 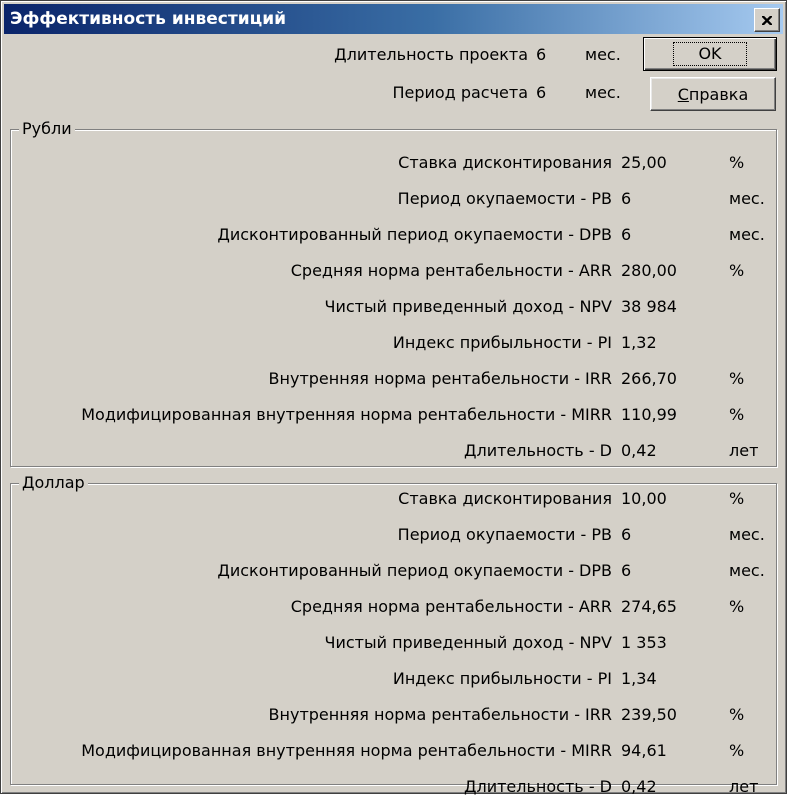 I want to click on npv-value: 38 984, so click(x=649, y=306).